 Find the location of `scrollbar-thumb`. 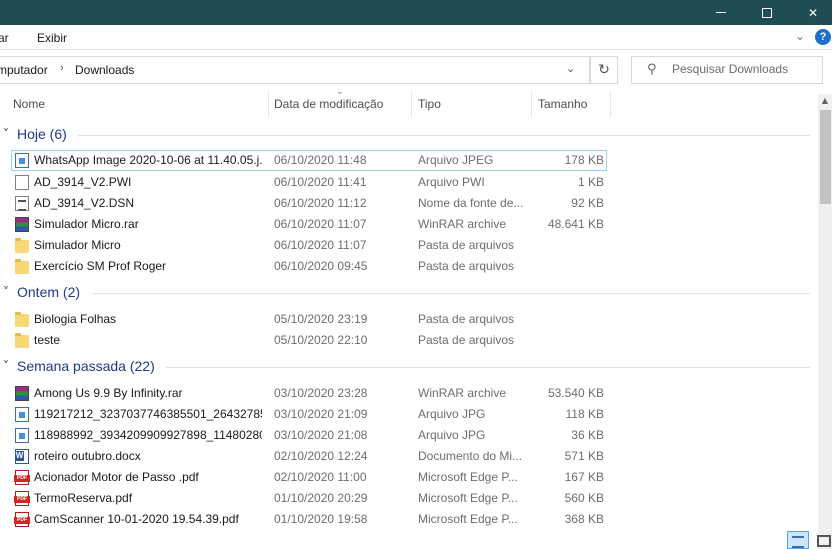

scrollbar-thumb is located at coordinates (825, 157).